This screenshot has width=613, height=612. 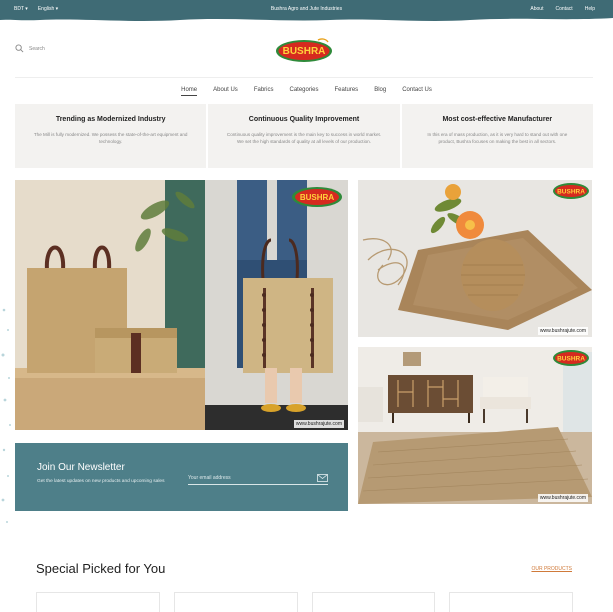 What do you see at coordinates (225, 91) in the screenshot?
I see `nav-about-us: About Us` at bounding box center [225, 91].